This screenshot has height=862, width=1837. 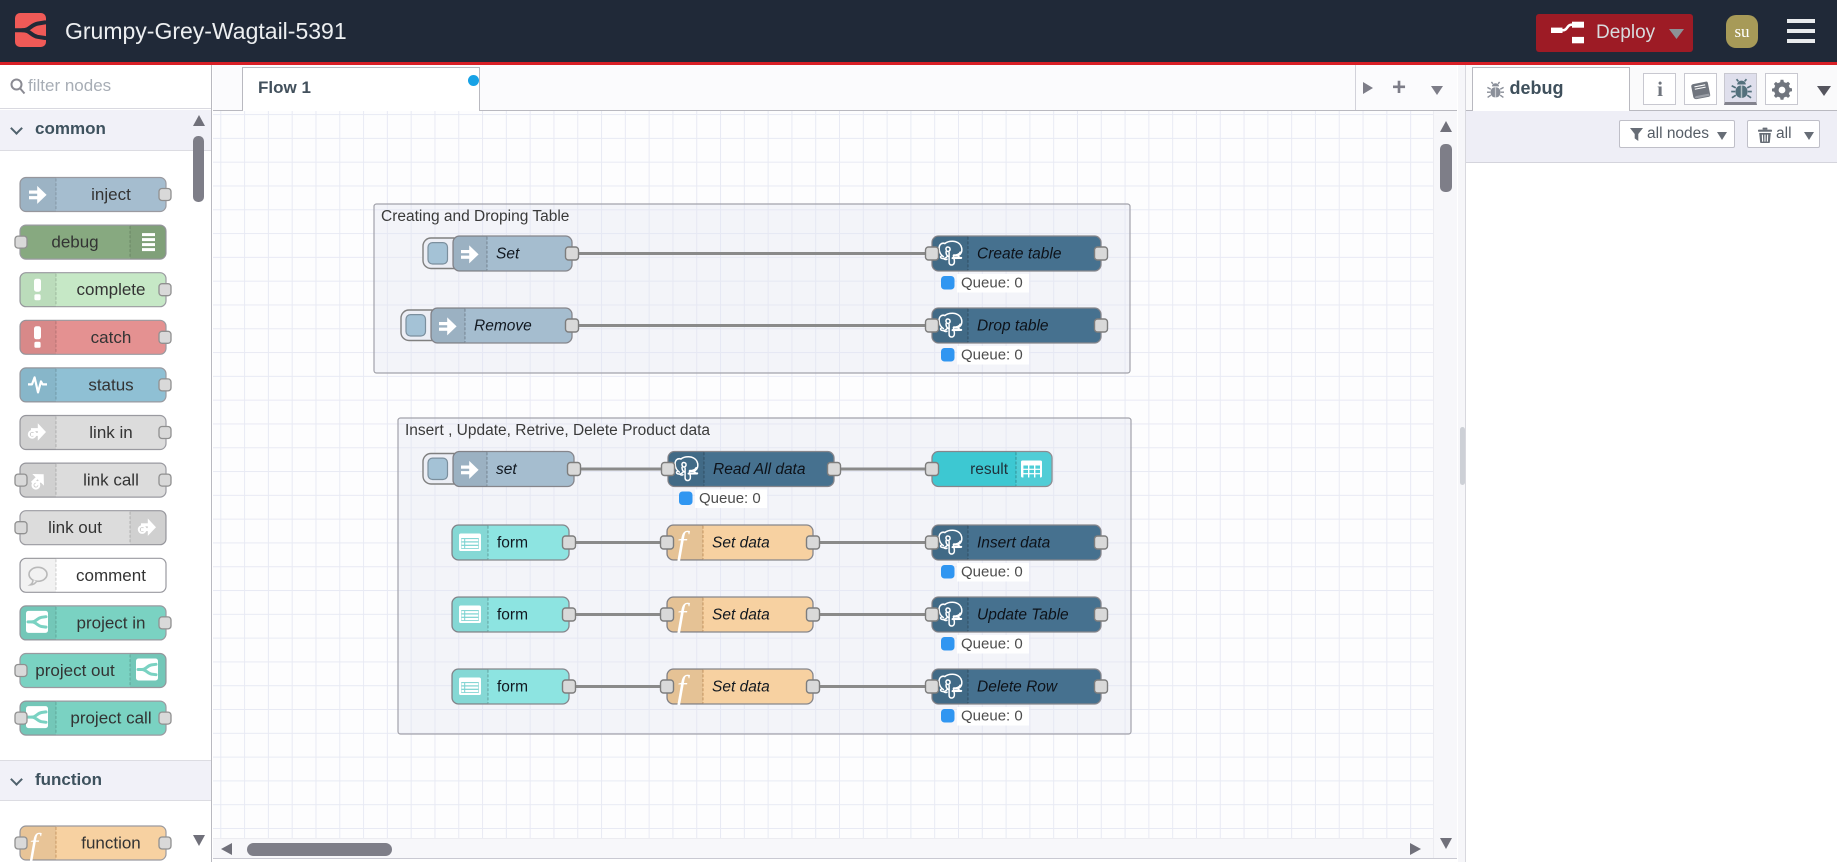 I want to click on svg-text: Read All data, so click(x=759, y=469).